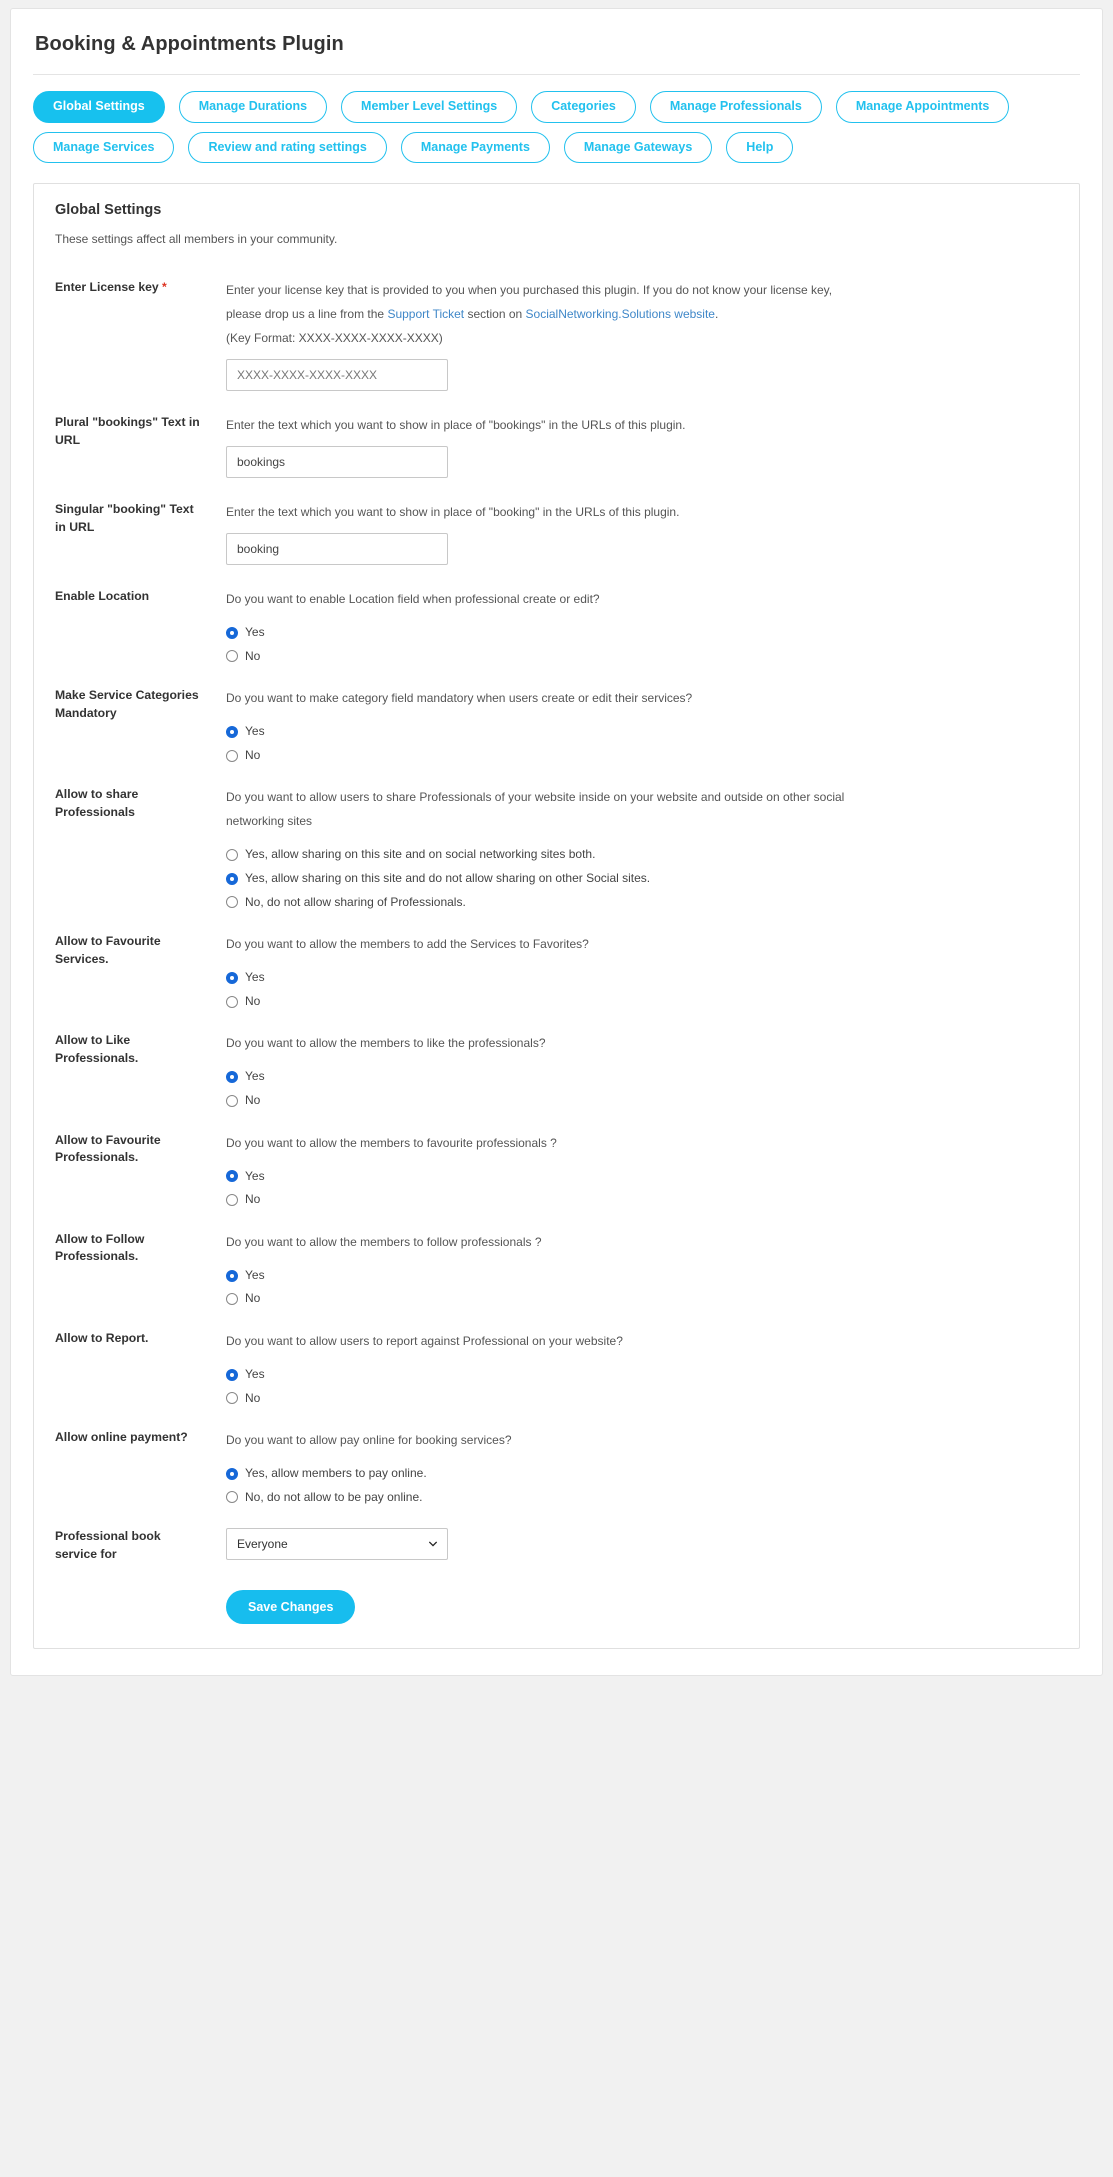 The image size is (1113, 2177). I want to click on follow-professionals-option: No, so click(642, 1299).